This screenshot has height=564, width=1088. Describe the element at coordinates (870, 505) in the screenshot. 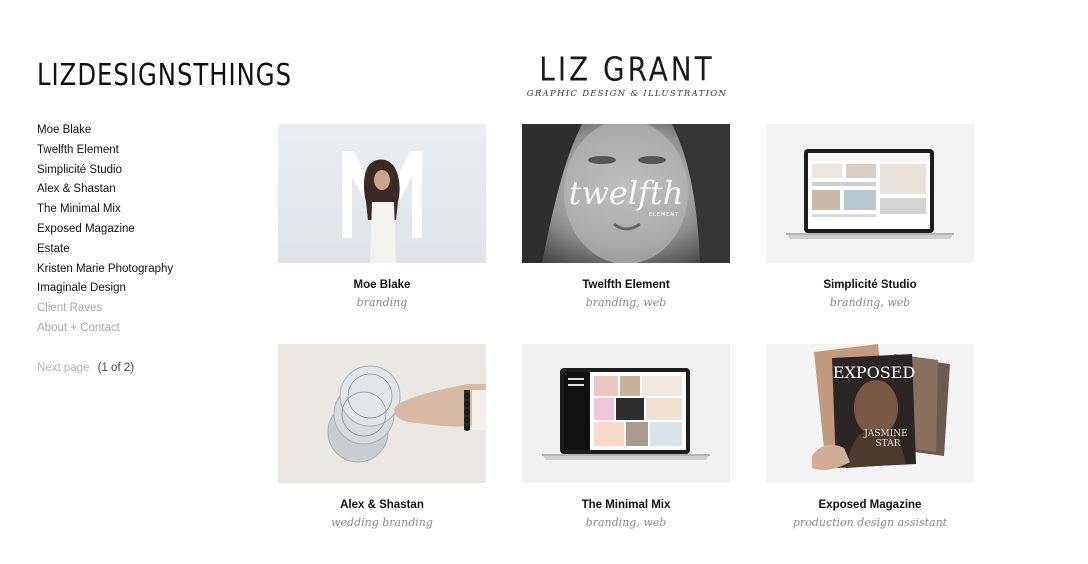

I see `project-title: Exposed Magazine` at that location.